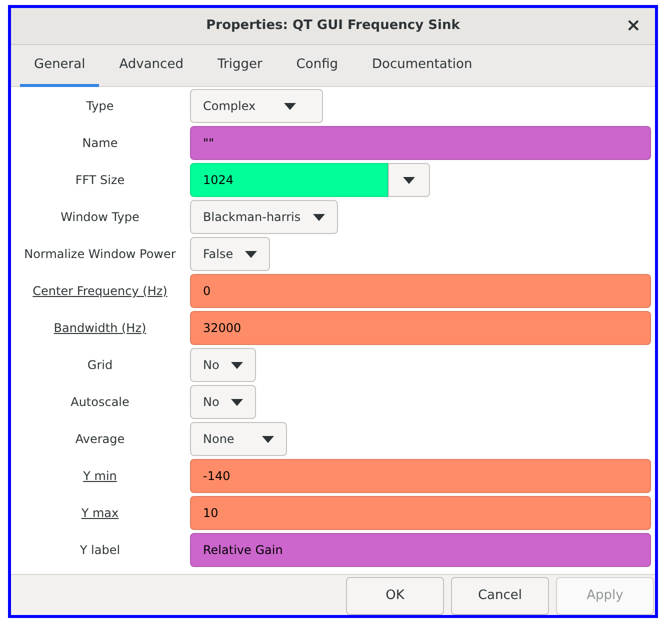  Describe the element at coordinates (100, 513) in the screenshot. I see `field-label: Y max` at that location.